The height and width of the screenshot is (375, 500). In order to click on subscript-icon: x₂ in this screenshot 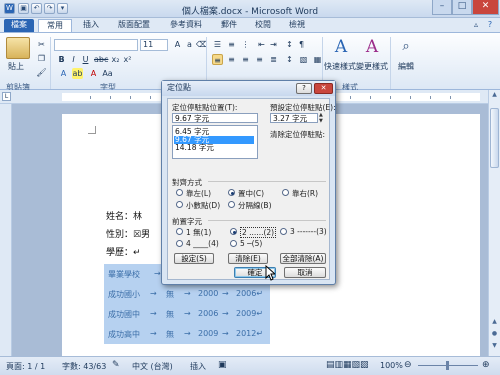, I will do `click(115, 59)`.